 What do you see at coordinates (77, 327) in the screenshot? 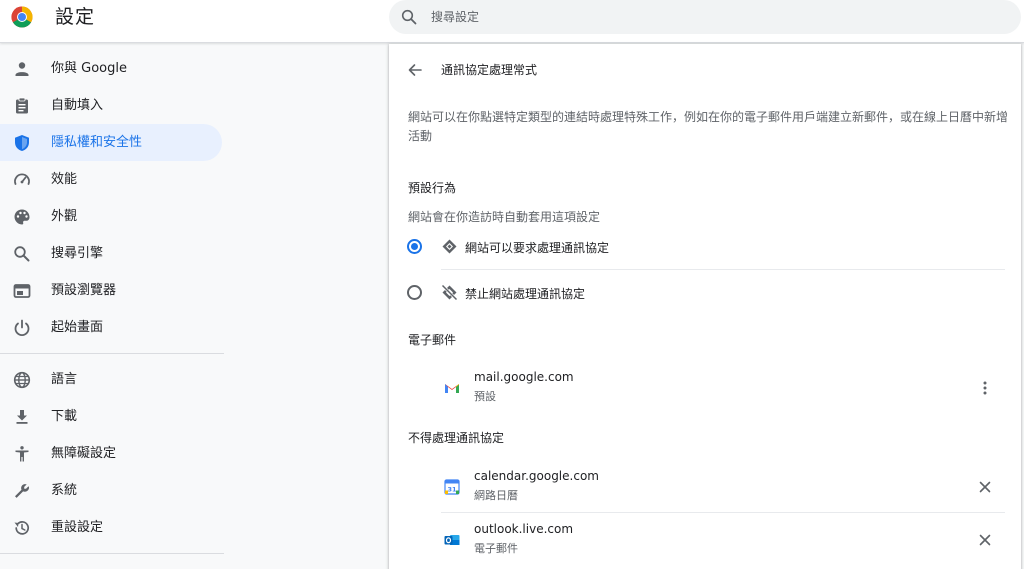
I see `sidebar-item-label: 起始畫面` at bounding box center [77, 327].